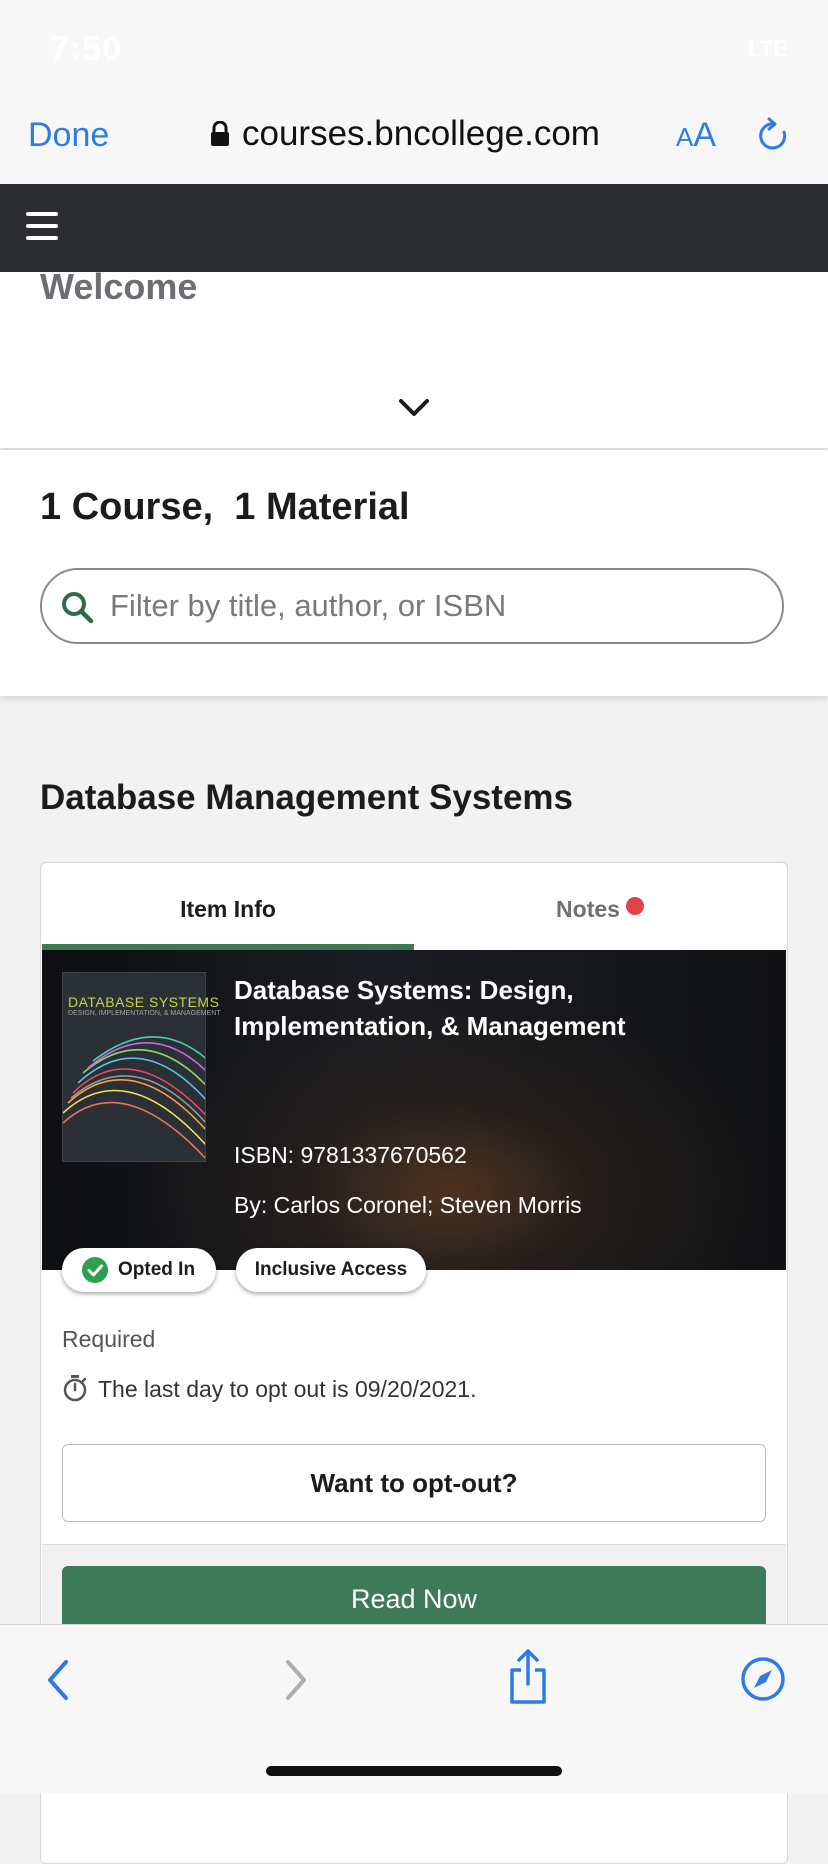 This screenshot has width=828, height=1864. I want to click on url-text: courses.bncollege.com, so click(421, 133).